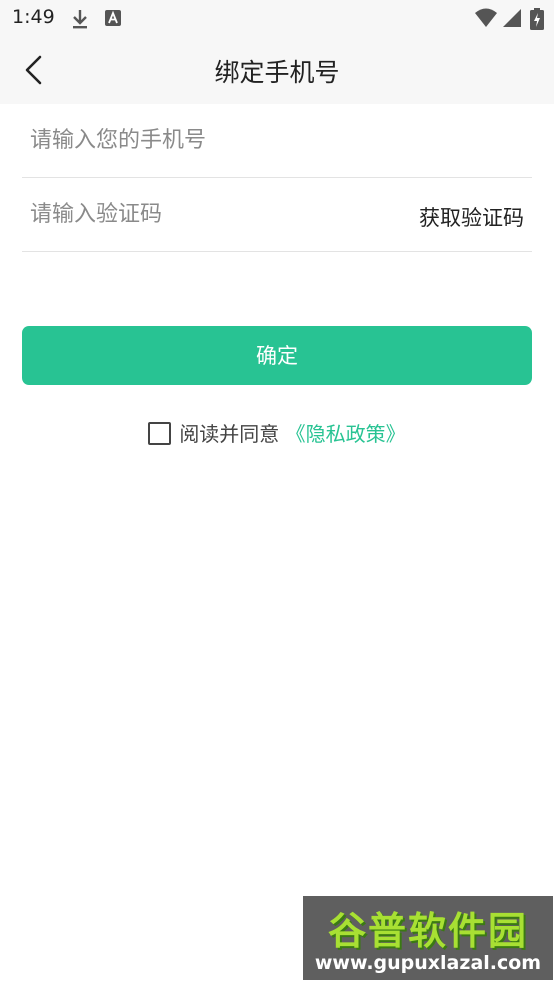 Image resolution: width=554 pixels, height=984 pixels. I want to click on status-bar: 1:49, so click(277, 19).